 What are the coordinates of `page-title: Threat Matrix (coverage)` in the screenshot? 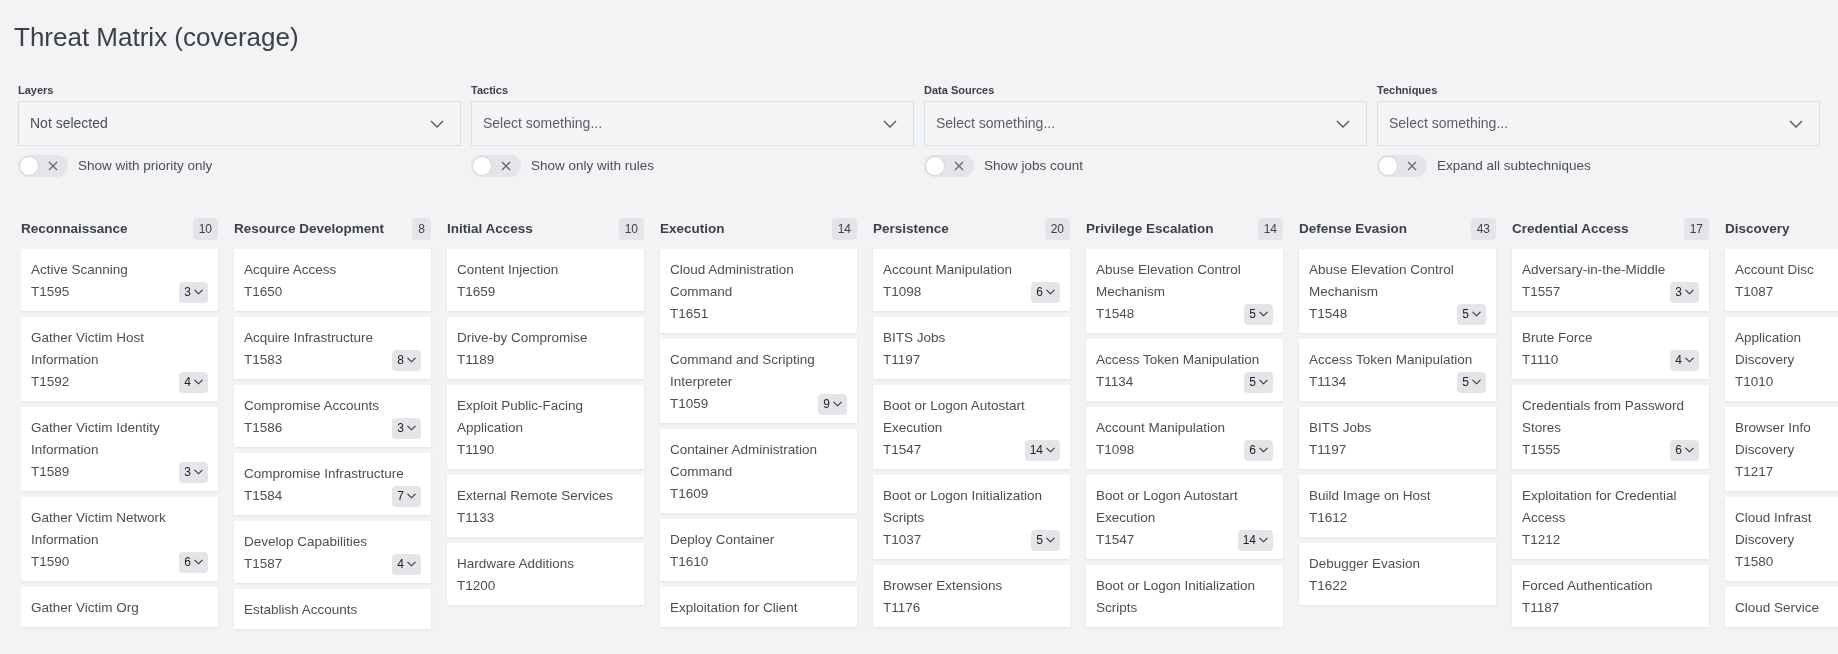 It's located at (156, 37).